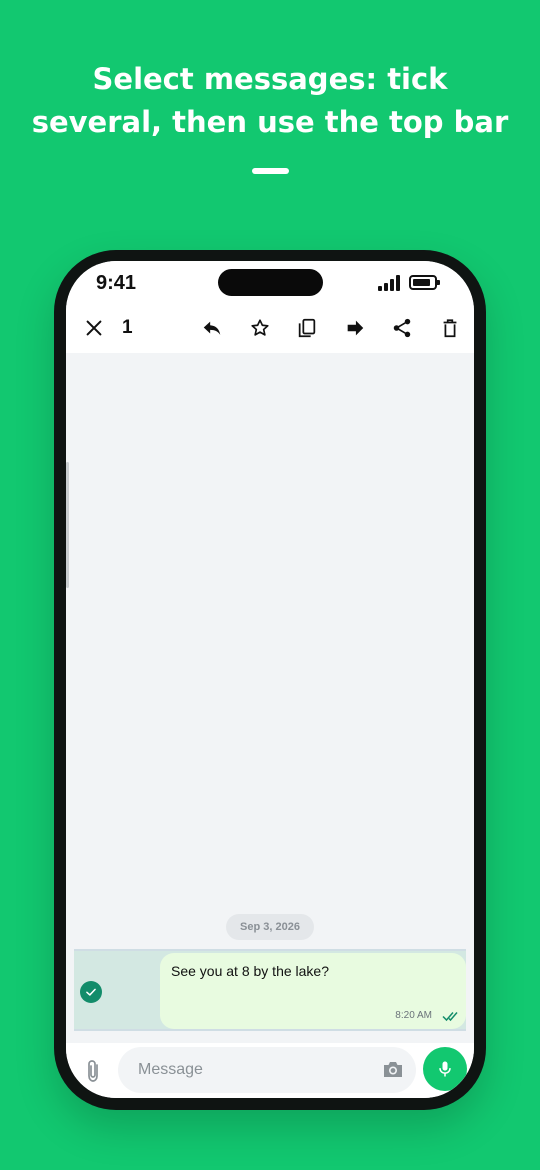  I want to click on double-check-icon, so click(450, 1017).